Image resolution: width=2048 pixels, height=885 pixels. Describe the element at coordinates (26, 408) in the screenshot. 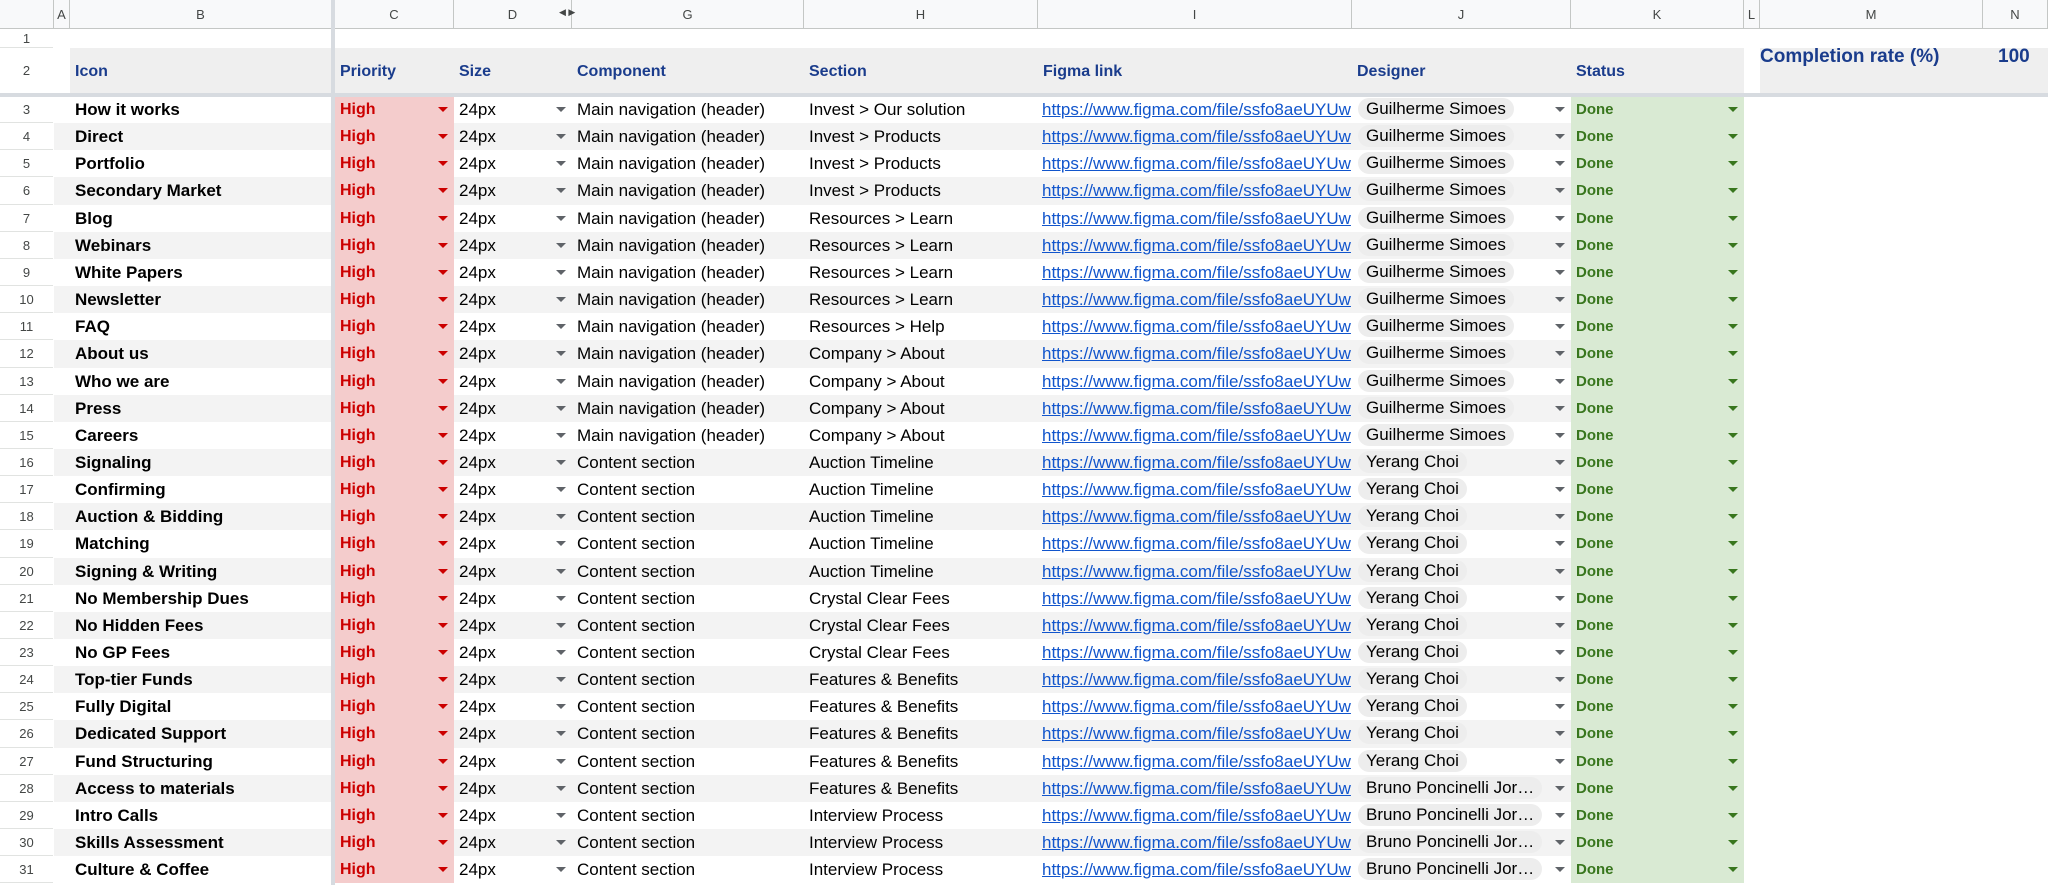

I see `row-header: 14` at that location.